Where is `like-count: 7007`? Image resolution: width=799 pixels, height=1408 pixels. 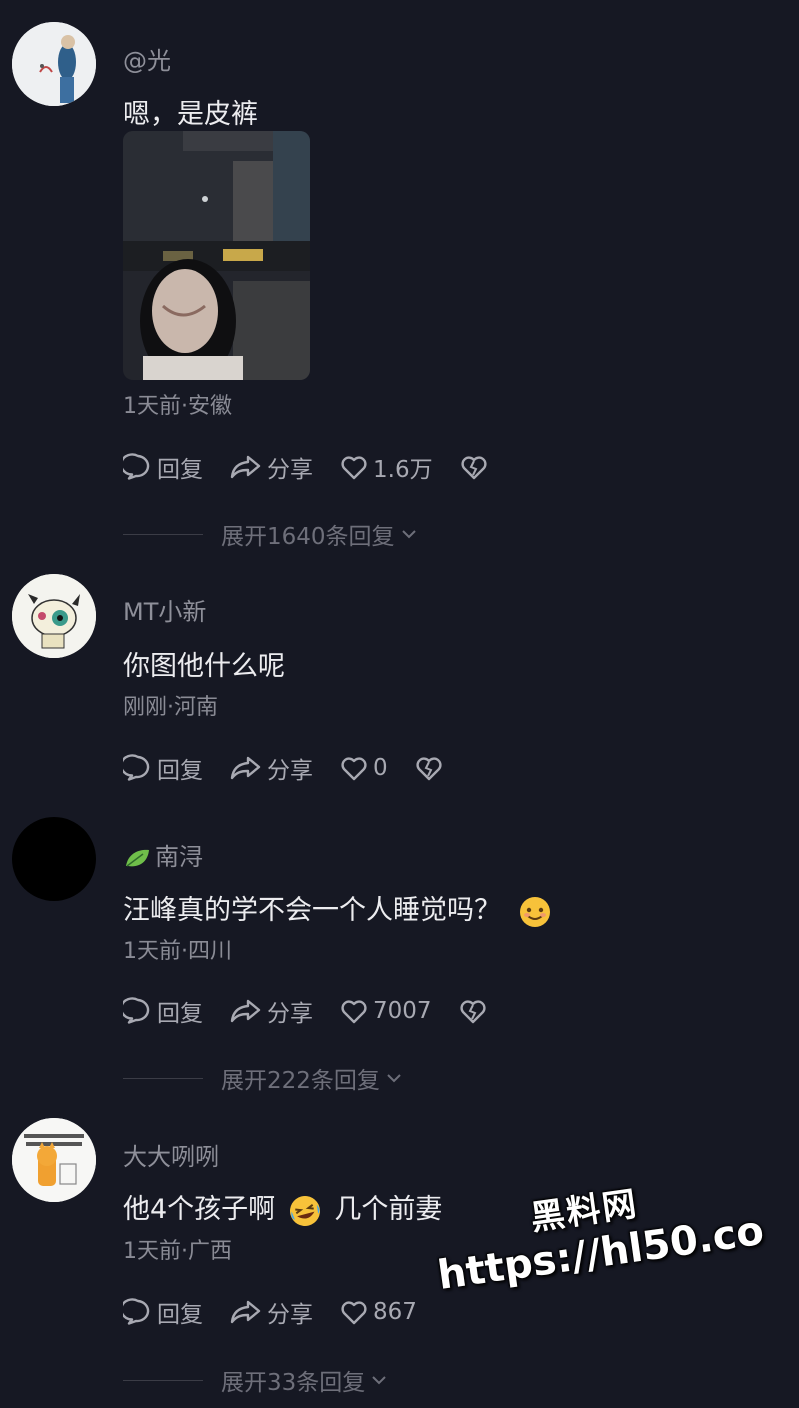 like-count: 7007 is located at coordinates (402, 1011).